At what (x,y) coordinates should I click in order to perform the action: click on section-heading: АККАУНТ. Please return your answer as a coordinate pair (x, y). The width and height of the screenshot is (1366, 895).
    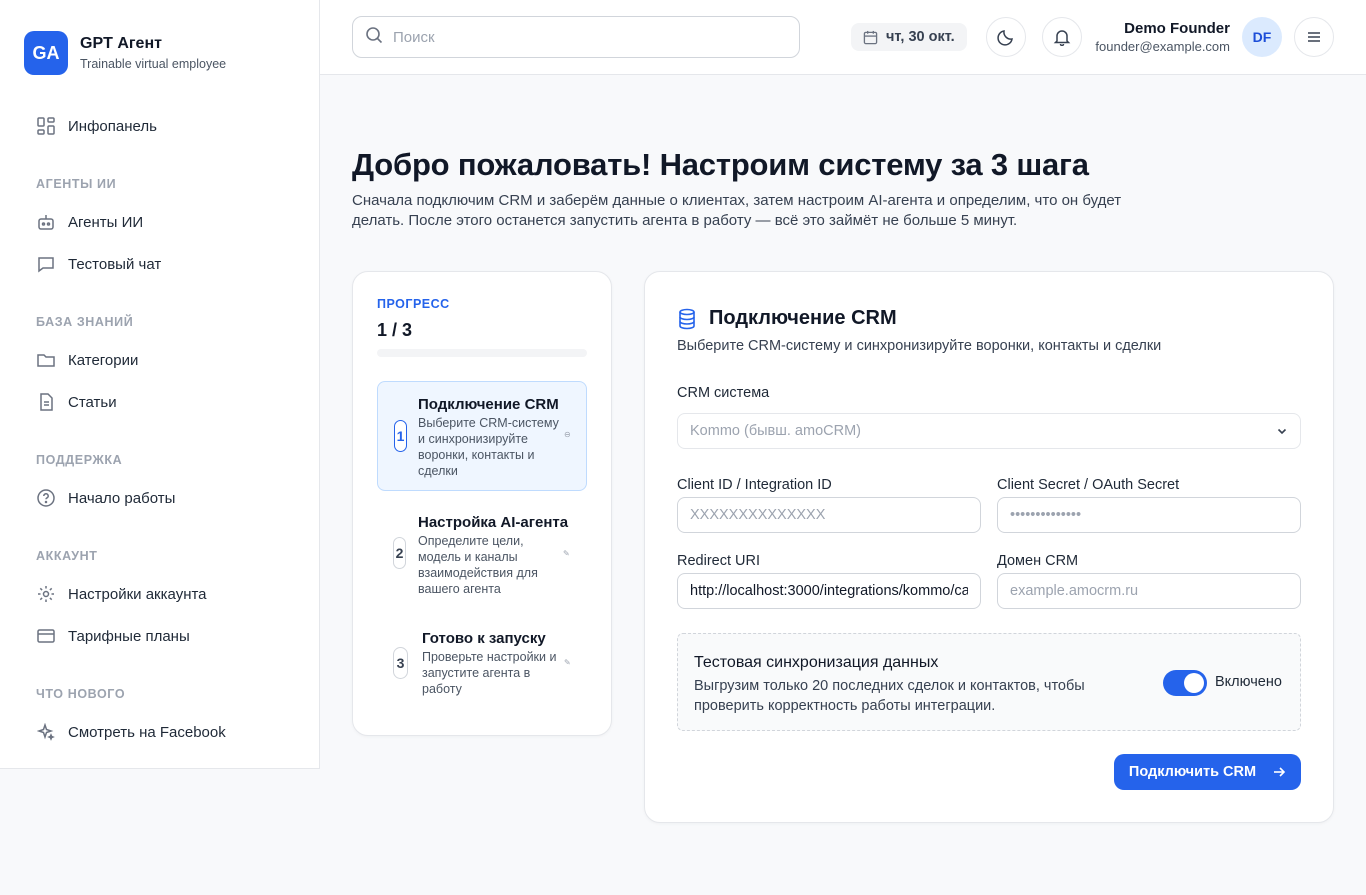
    Looking at the image, I should click on (67, 556).